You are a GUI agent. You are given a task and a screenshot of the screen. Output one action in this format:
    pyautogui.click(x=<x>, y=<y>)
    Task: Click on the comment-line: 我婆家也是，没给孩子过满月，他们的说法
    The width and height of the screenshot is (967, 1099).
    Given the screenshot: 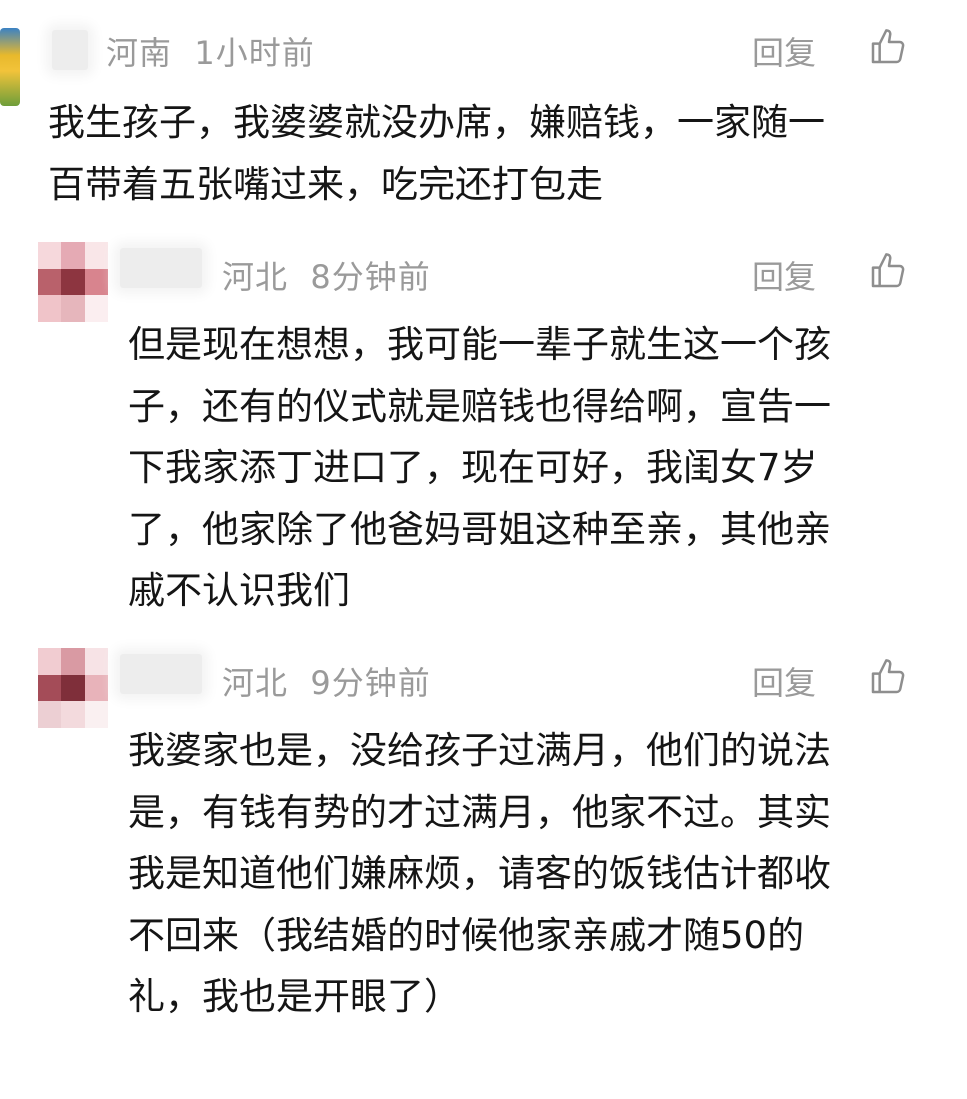 What is the action you would take?
    pyautogui.click(x=479, y=750)
    